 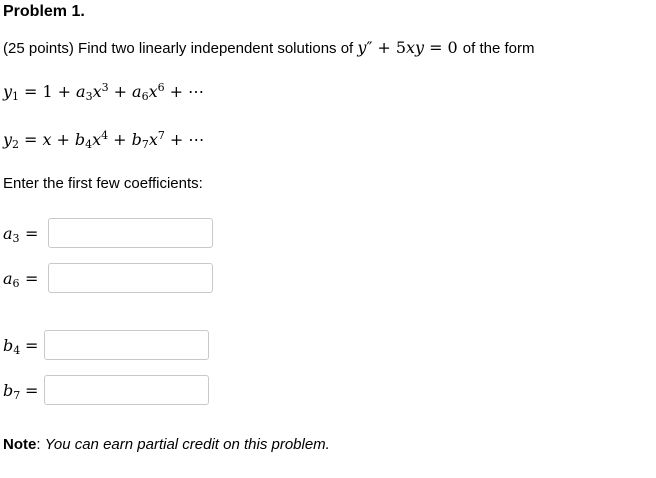 I want to click on answer-row-a6: a6 =, so click(x=113, y=280).